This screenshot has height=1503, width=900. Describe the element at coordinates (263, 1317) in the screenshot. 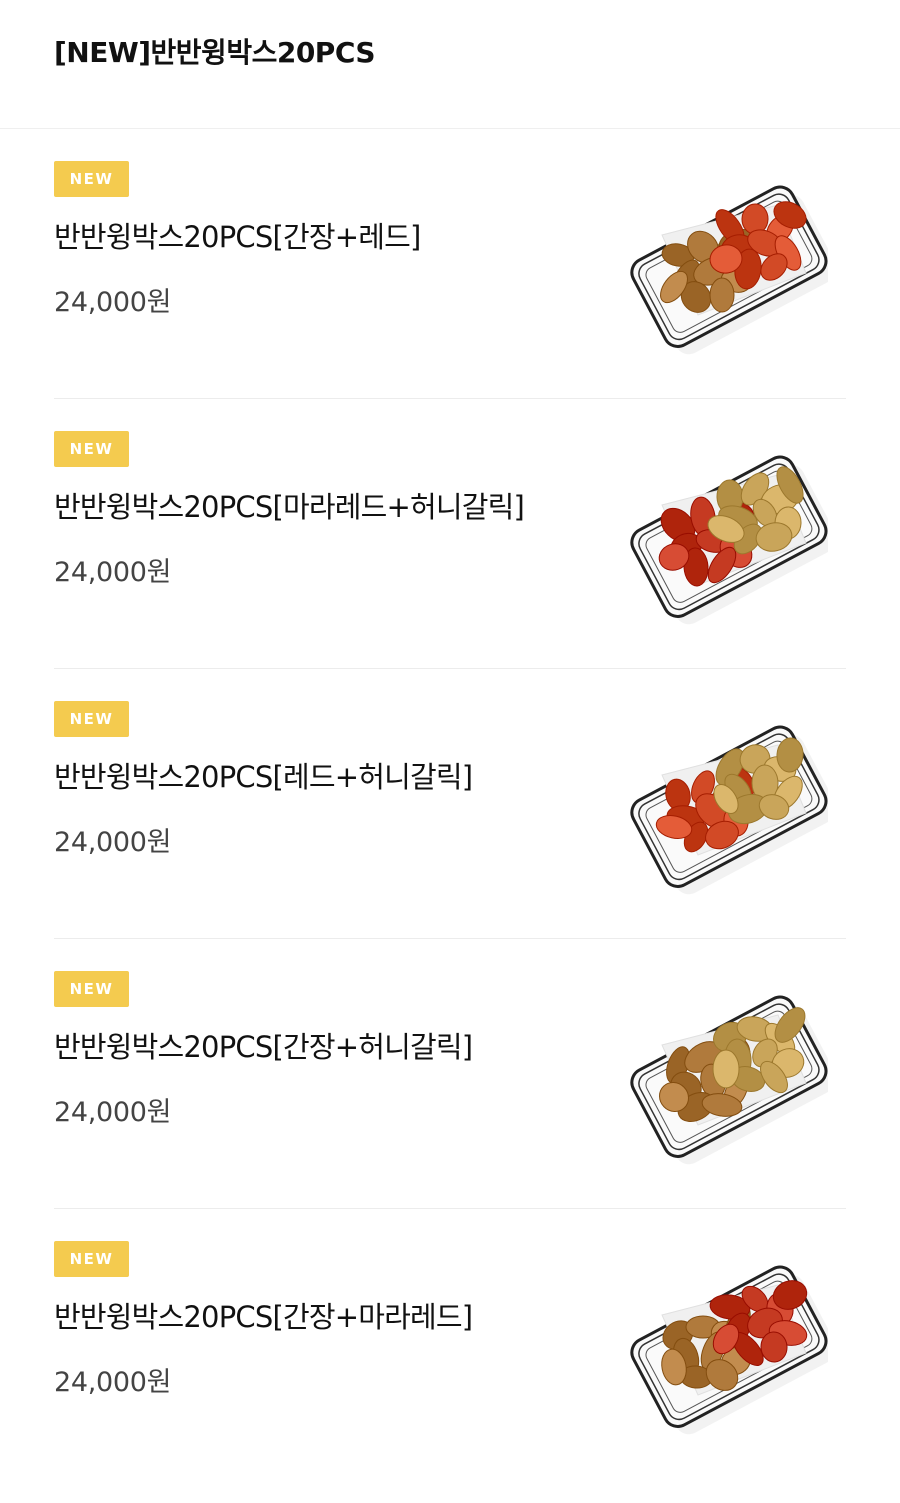

I see `menu-item-name: 반반윙박스20PCS[간장+마라레드]` at that location.